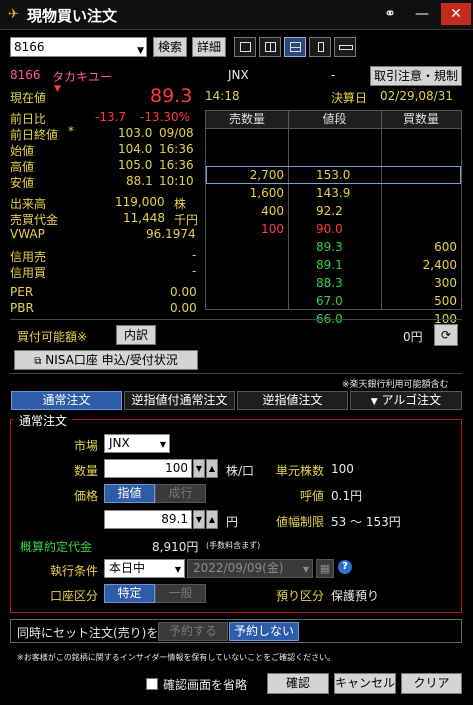 The image size is (473, 705). I want to click on board-price: 153.0, so click(334, 175).